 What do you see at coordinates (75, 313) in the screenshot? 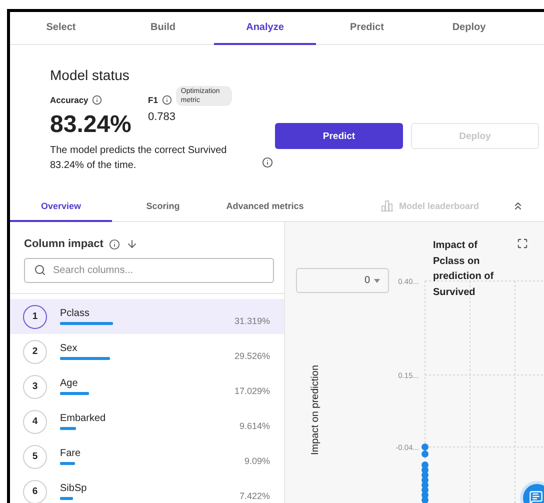
I see `column-name: Pclass` at bounding box center [75, 313].